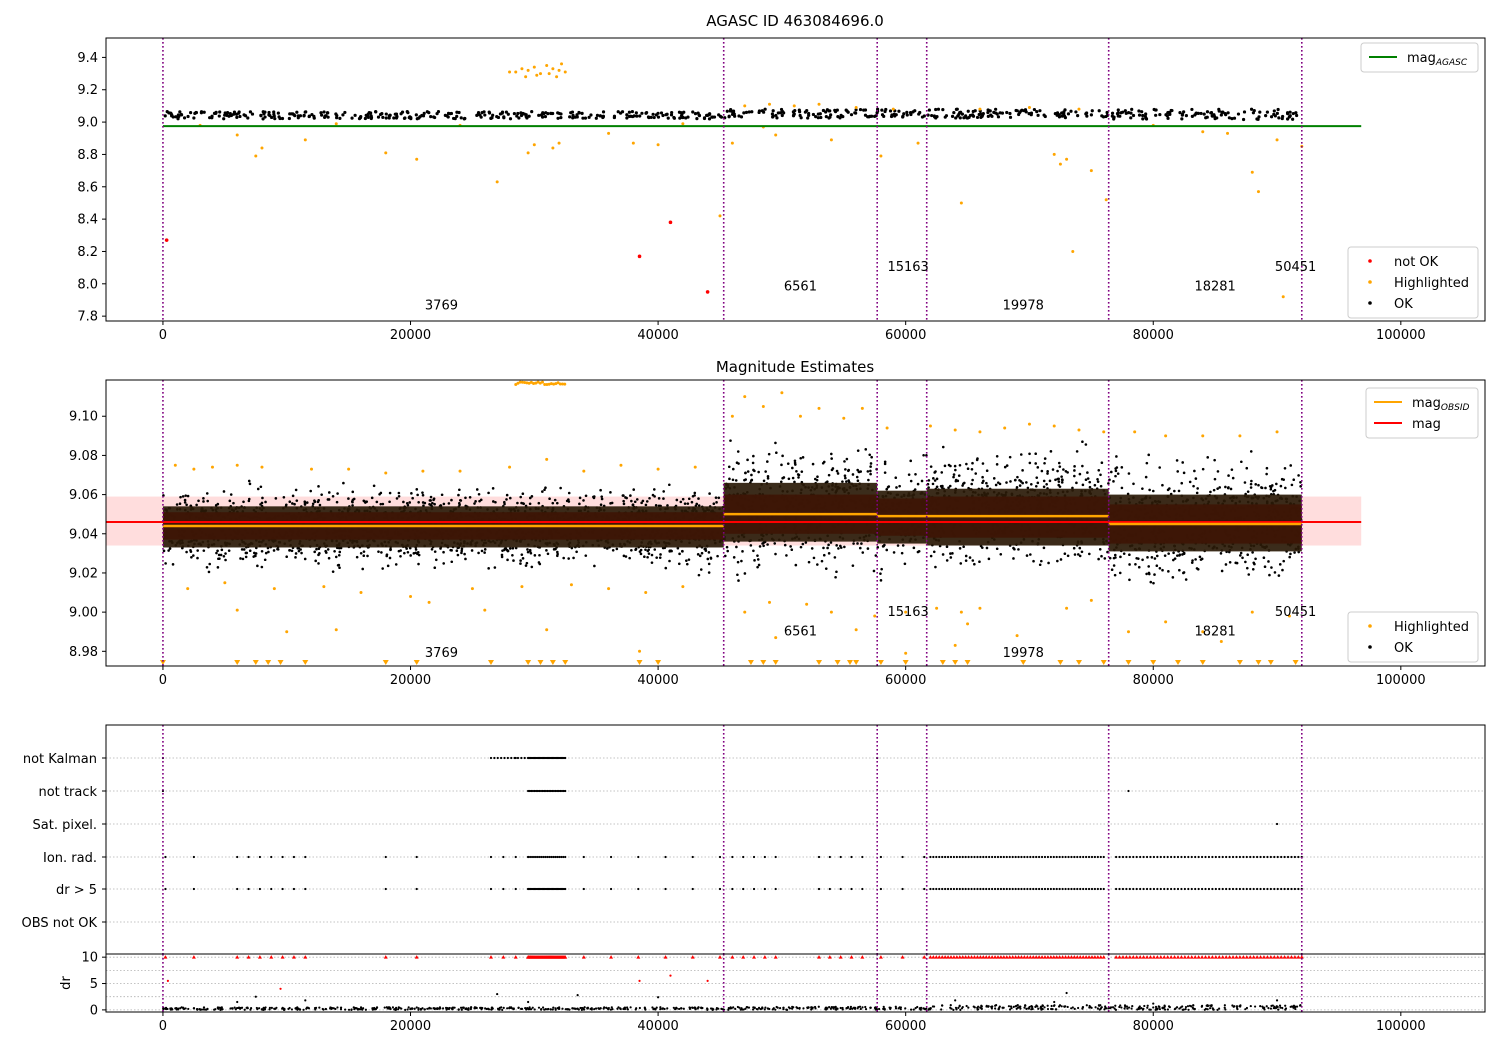 This screenshot has width=1500, height=1050. What do you see at coordinates (87, 317) in the screenshot?
I see `top-y-tick-label: 7.8` at bounding box center [87, 317].